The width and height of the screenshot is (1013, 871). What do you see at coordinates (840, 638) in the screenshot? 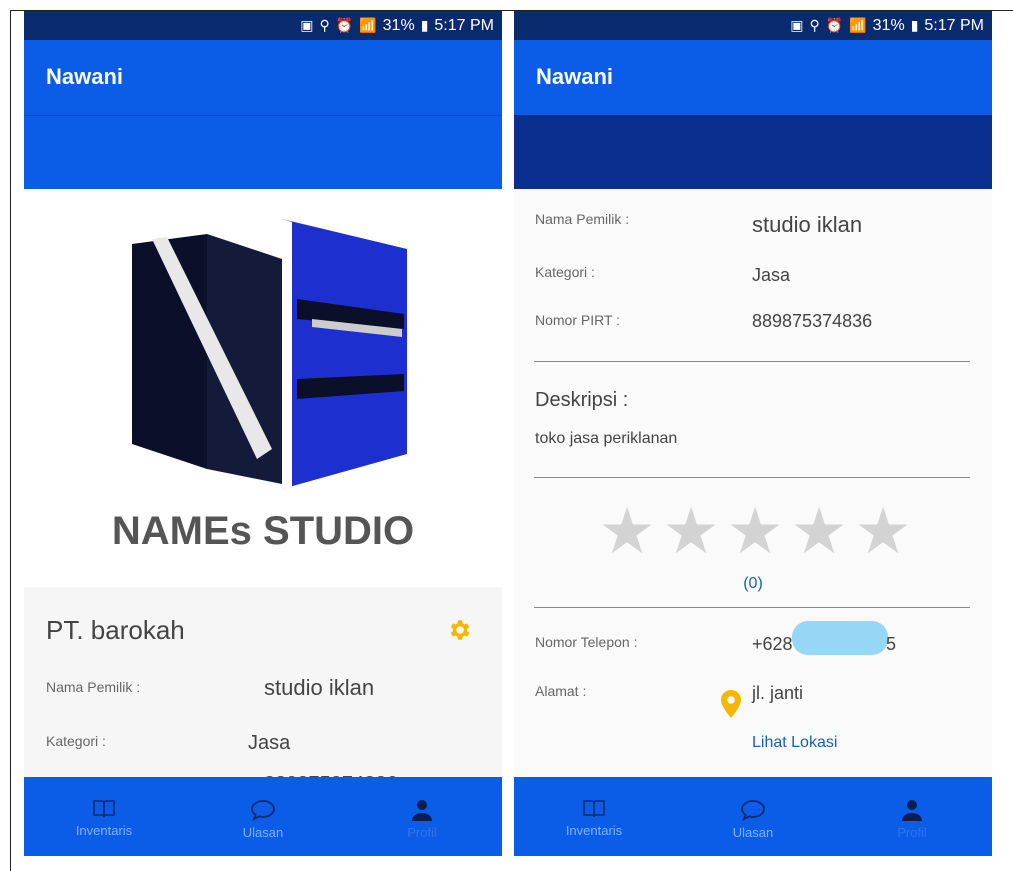
I see `redacted-phone-mask` at bounding box center [840, 638].